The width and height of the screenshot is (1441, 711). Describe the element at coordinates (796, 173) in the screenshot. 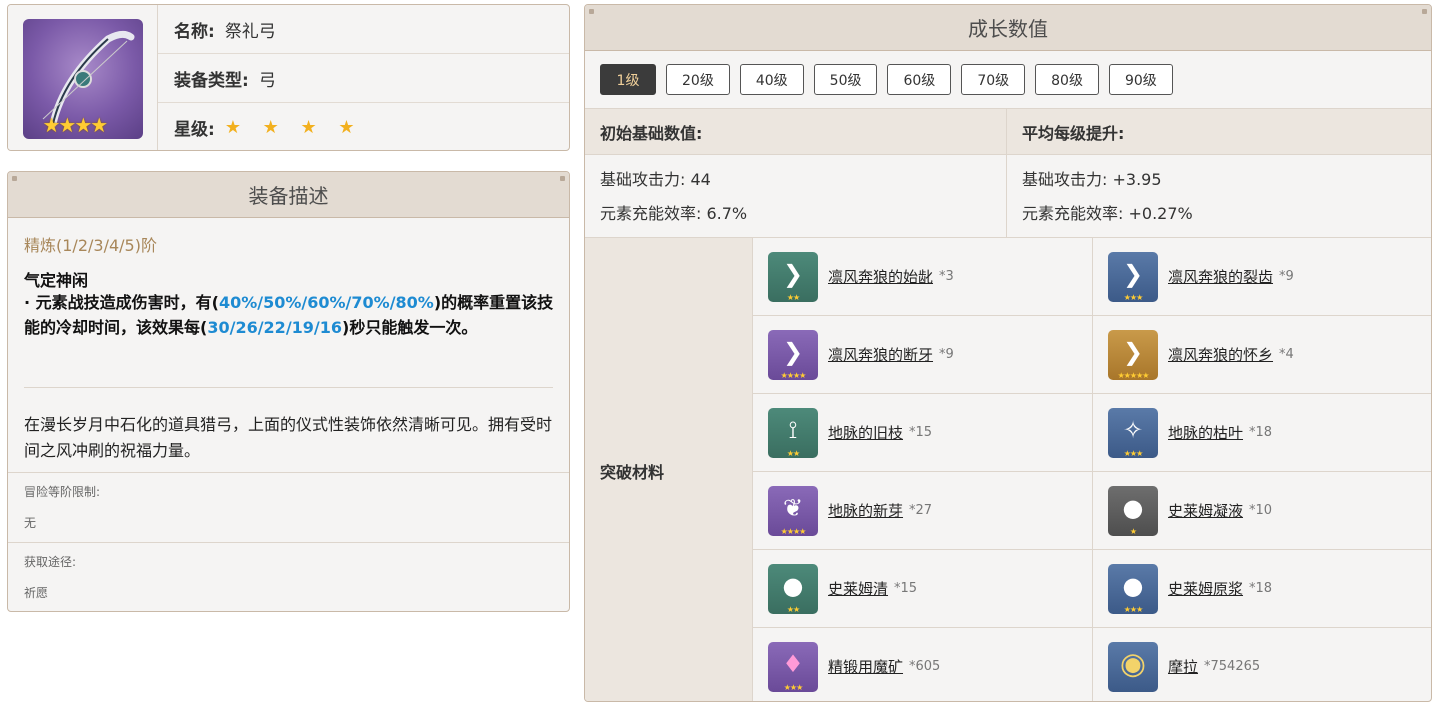

I see `base-stats-column: 初始基础数值: 基础攻击力: 44 元素充能效率: 6.7%` at that location.